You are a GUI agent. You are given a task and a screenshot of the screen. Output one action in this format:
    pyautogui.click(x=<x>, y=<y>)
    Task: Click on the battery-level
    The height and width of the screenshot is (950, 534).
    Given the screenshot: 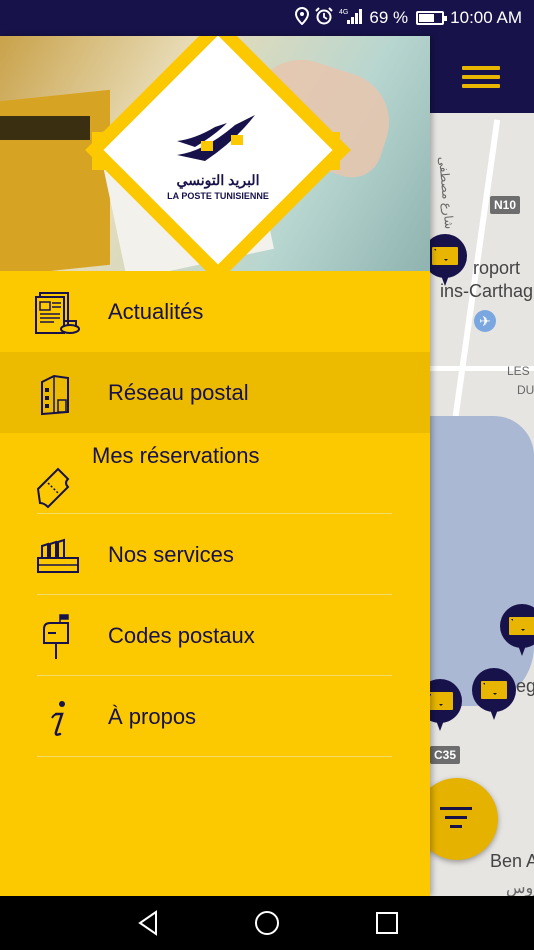 What is the action you would take?
    pyautogui.click(x=427, y=18)
    